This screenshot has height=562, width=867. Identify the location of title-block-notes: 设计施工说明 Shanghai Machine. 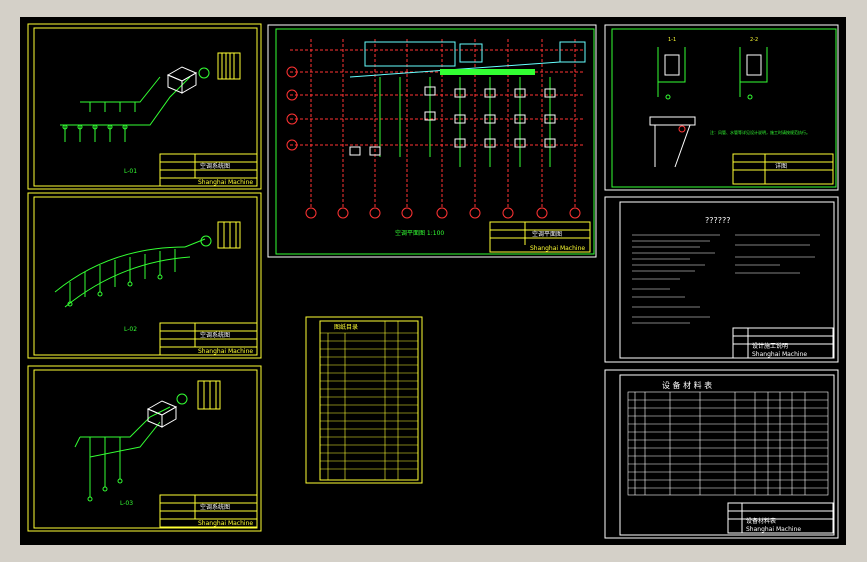
(783, 343).